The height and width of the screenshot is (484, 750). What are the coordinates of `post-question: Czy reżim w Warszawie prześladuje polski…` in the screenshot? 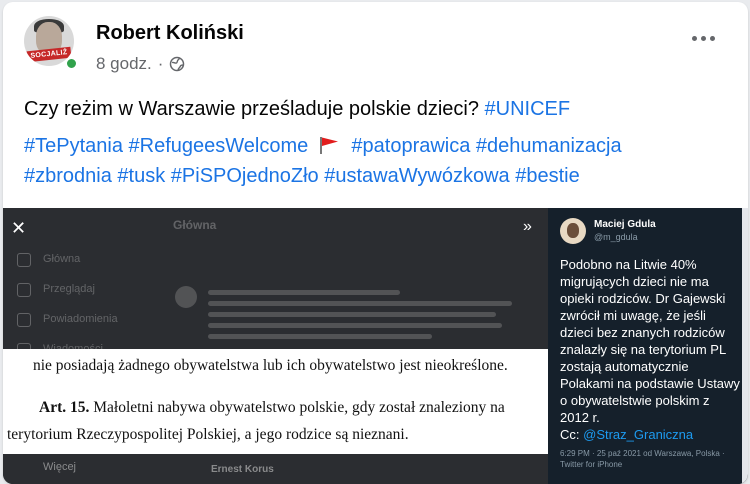 It's located at (251, 109).